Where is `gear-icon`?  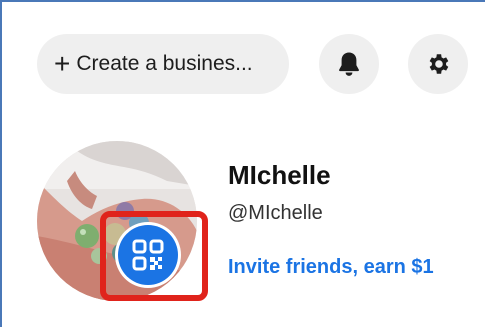 gear-icon is located at coordinates (439, 64).